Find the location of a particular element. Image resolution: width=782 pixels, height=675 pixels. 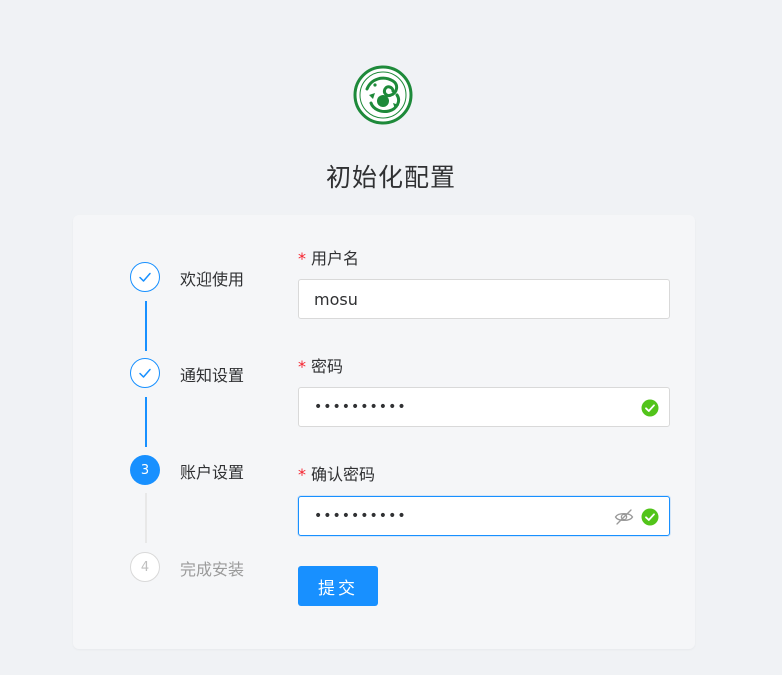

step-label: 欢迎使用 is located at coordinates (212, 279).